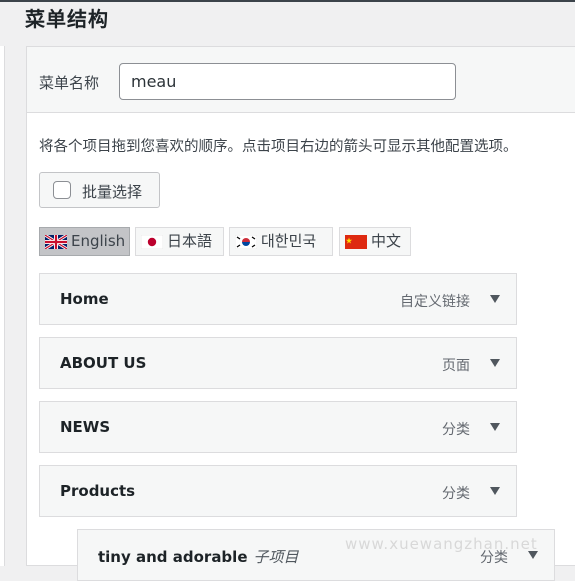 Image resolution: width=575 pixels, height=581 pixels. I want to click on language-tab-korean: 대한민국, so click(281, 241).